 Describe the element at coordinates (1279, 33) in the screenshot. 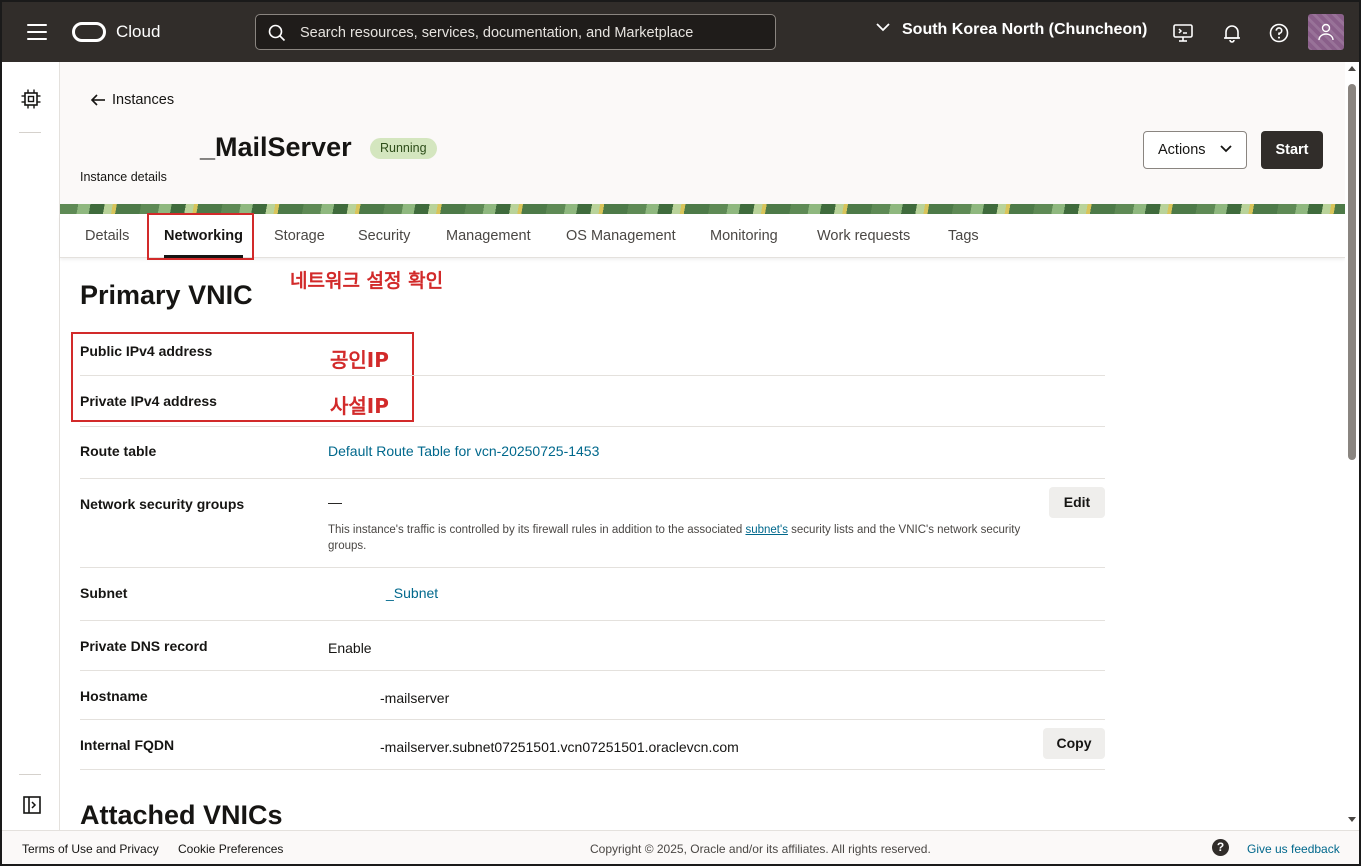

I see `help-icon` at that location.